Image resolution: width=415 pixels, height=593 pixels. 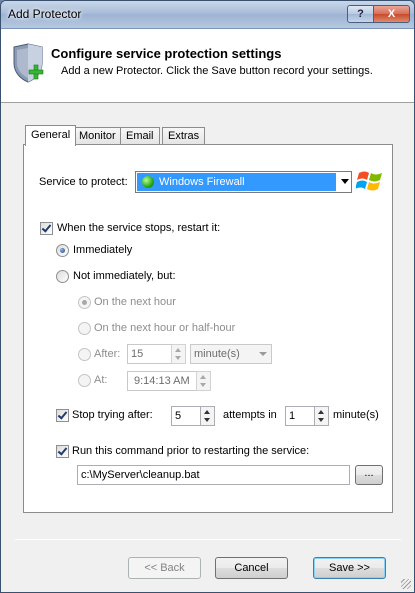 I want to click on stop-trying-label: Stop trying after:, so click(x=112, y=415).